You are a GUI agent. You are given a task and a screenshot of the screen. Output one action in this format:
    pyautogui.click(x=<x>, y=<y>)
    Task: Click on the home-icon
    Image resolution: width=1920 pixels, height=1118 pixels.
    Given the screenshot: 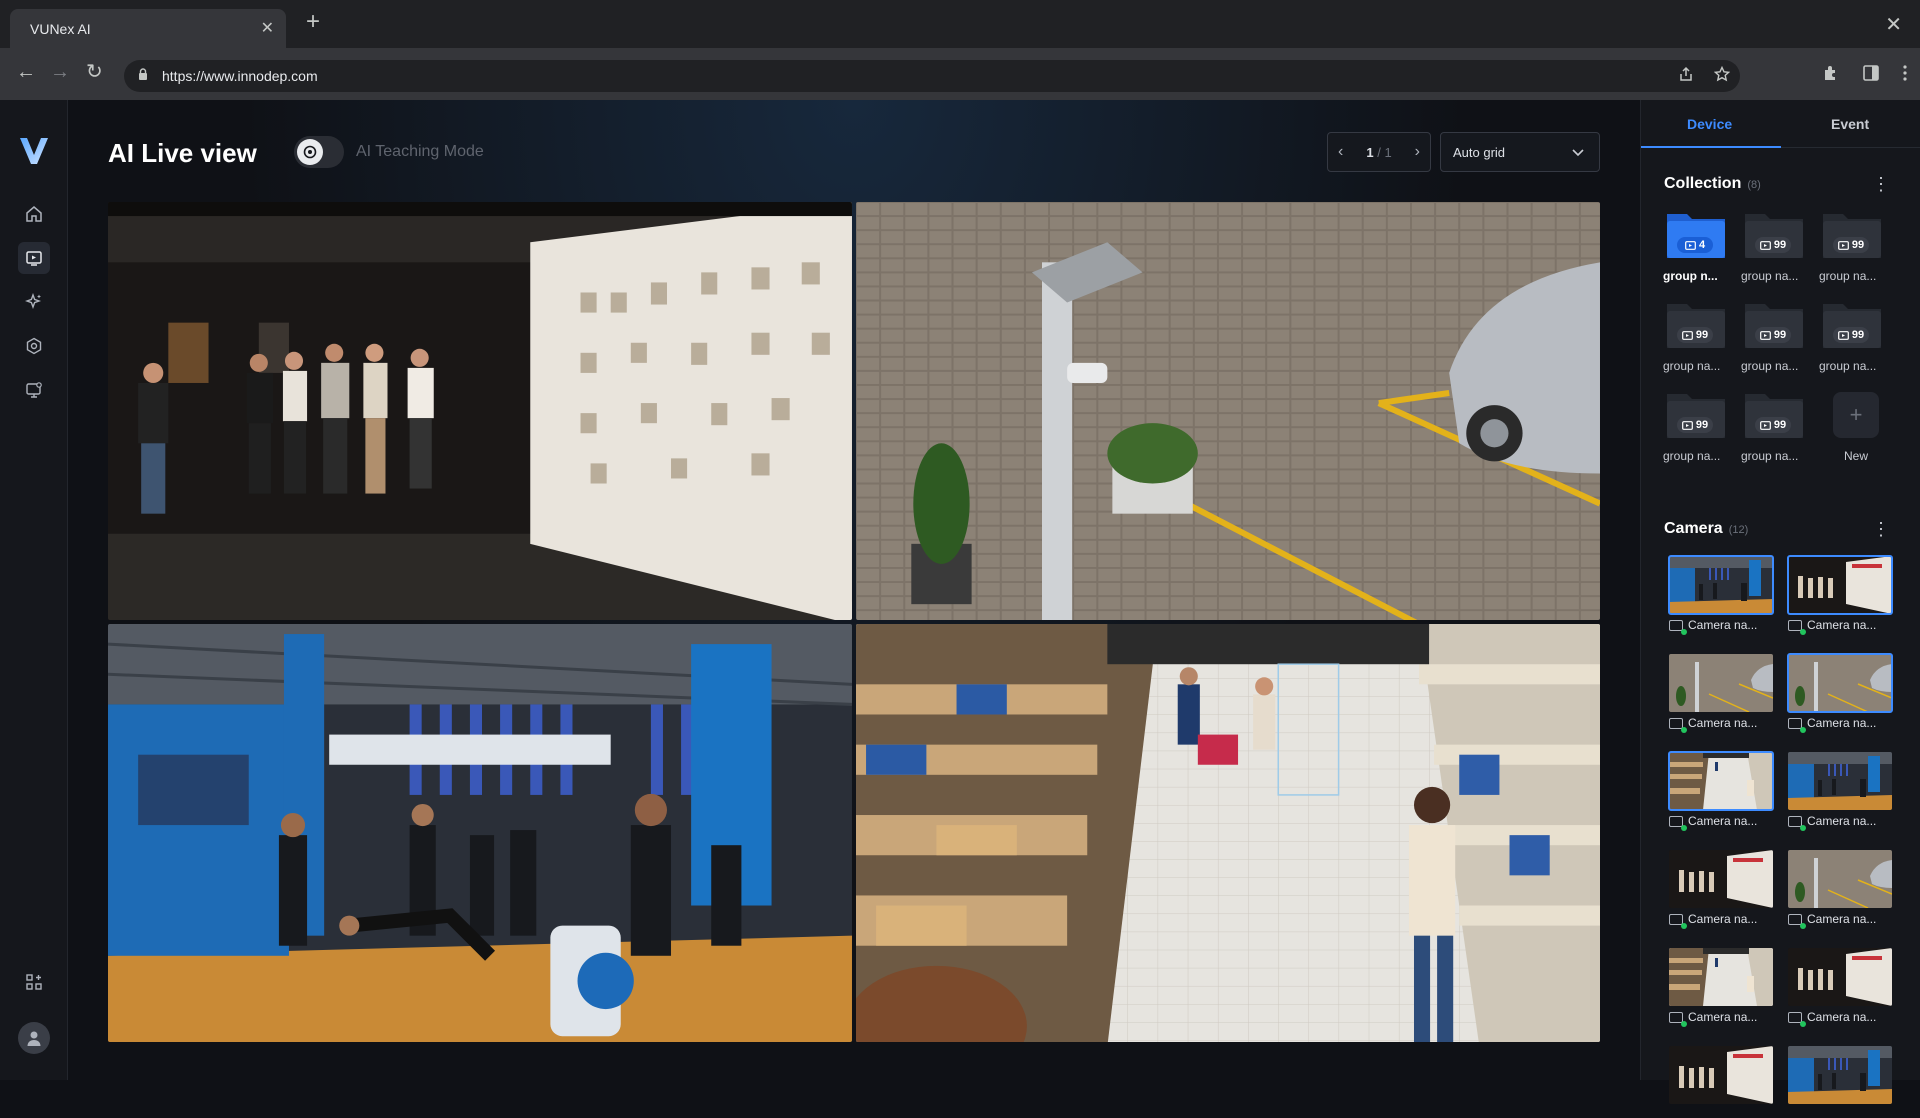 What is the action you would take?
    pyautogui.click(x=34, y=214)
    